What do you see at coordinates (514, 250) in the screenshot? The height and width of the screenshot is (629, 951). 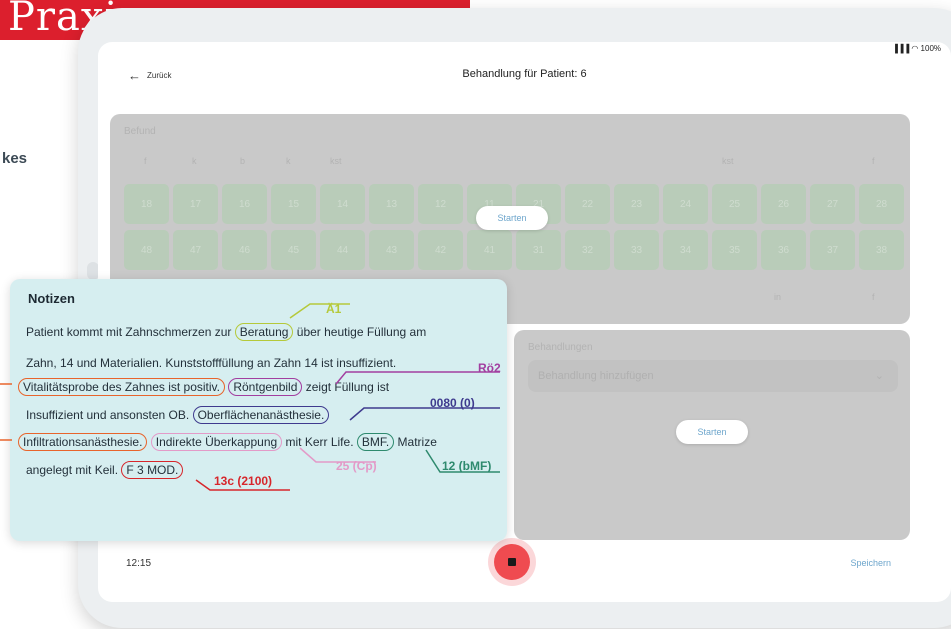 I see `lower-teeth-row: 48 47 46 45 44 43 42 41 31 32 33 34 35 36 37 38` at bounding box center [514, 250].